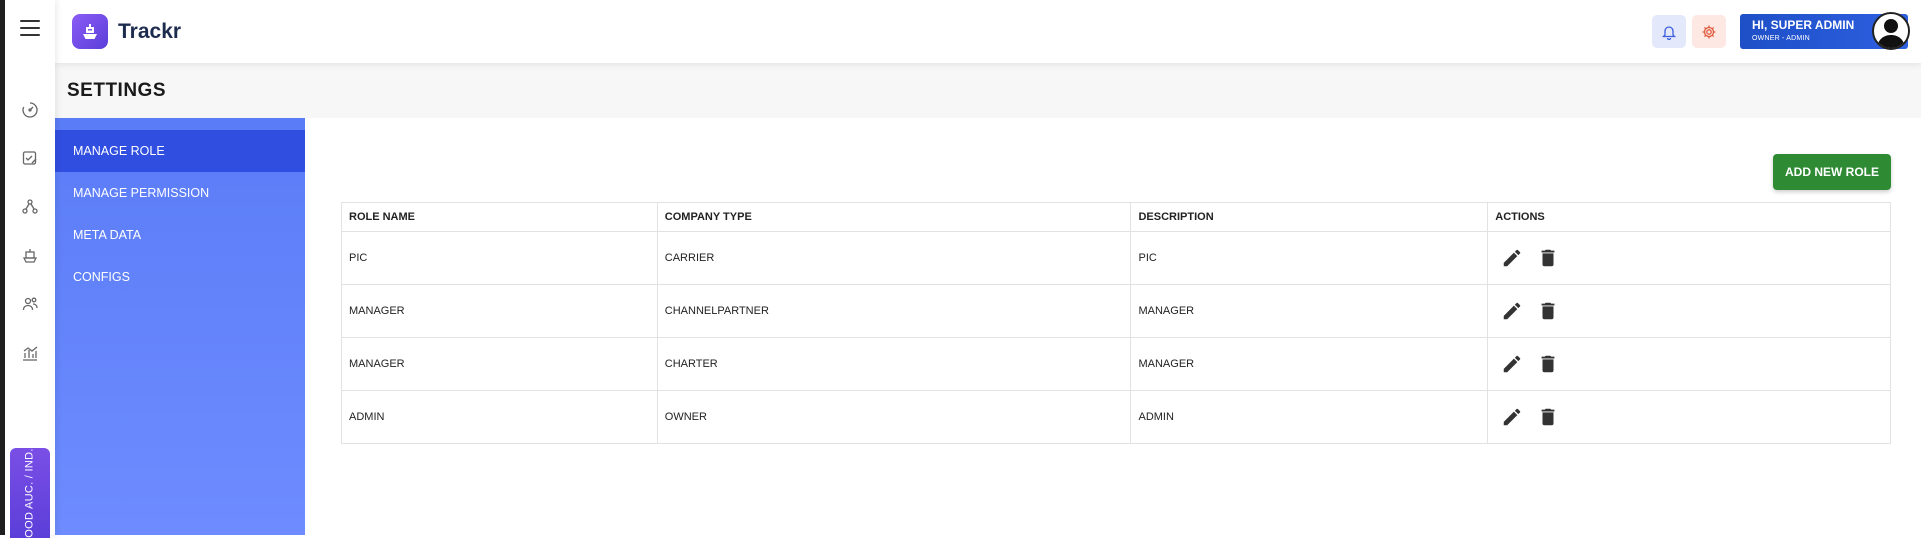 The image size is (1921, 538). What do you see at coordinates (1309, 217) in the screenshot?
I see `column-header-description: DESCRIPTION` at bounding box center [1309, 217].